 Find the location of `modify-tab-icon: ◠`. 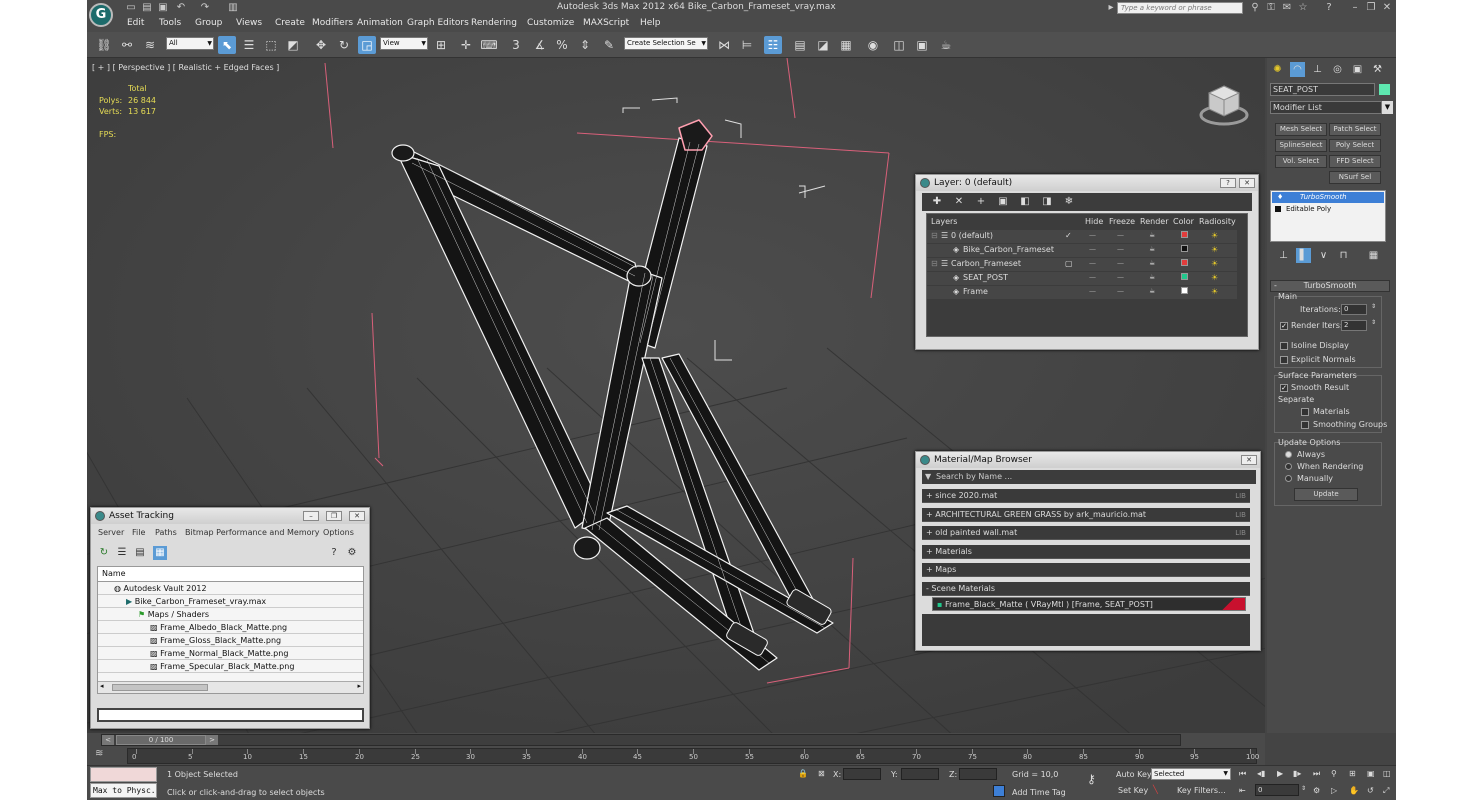

modify-tab-icon: ◠ is located at coordinates (1297, 69).